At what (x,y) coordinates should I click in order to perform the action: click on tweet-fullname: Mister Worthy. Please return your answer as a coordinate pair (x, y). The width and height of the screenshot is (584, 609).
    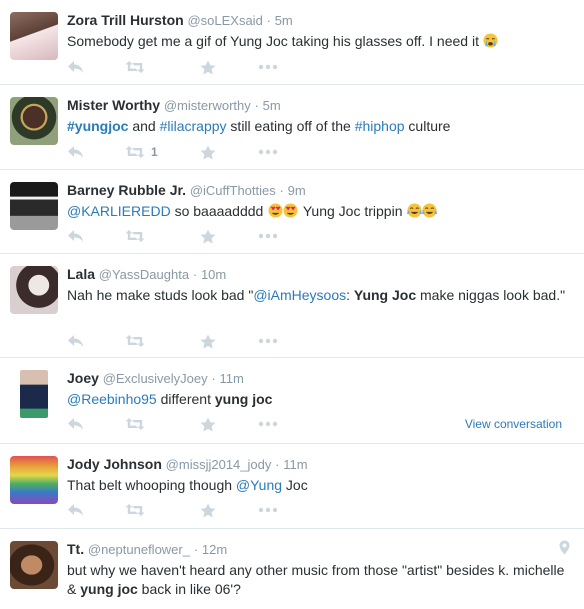
    Looking at the image, I should click on (113, 105).